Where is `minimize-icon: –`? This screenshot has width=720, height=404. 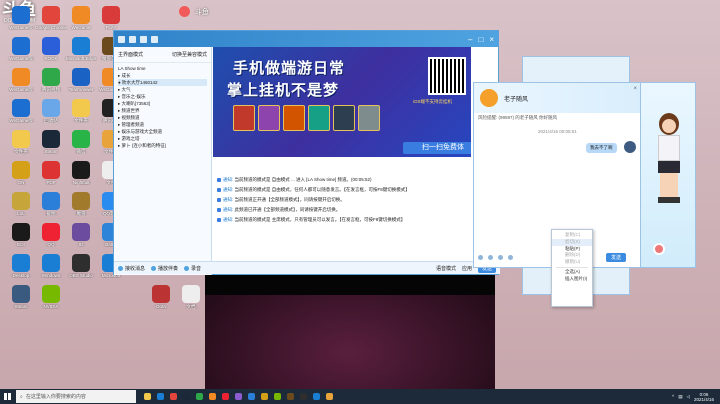 minimize-icon: – is located at coordinates (470, 39).